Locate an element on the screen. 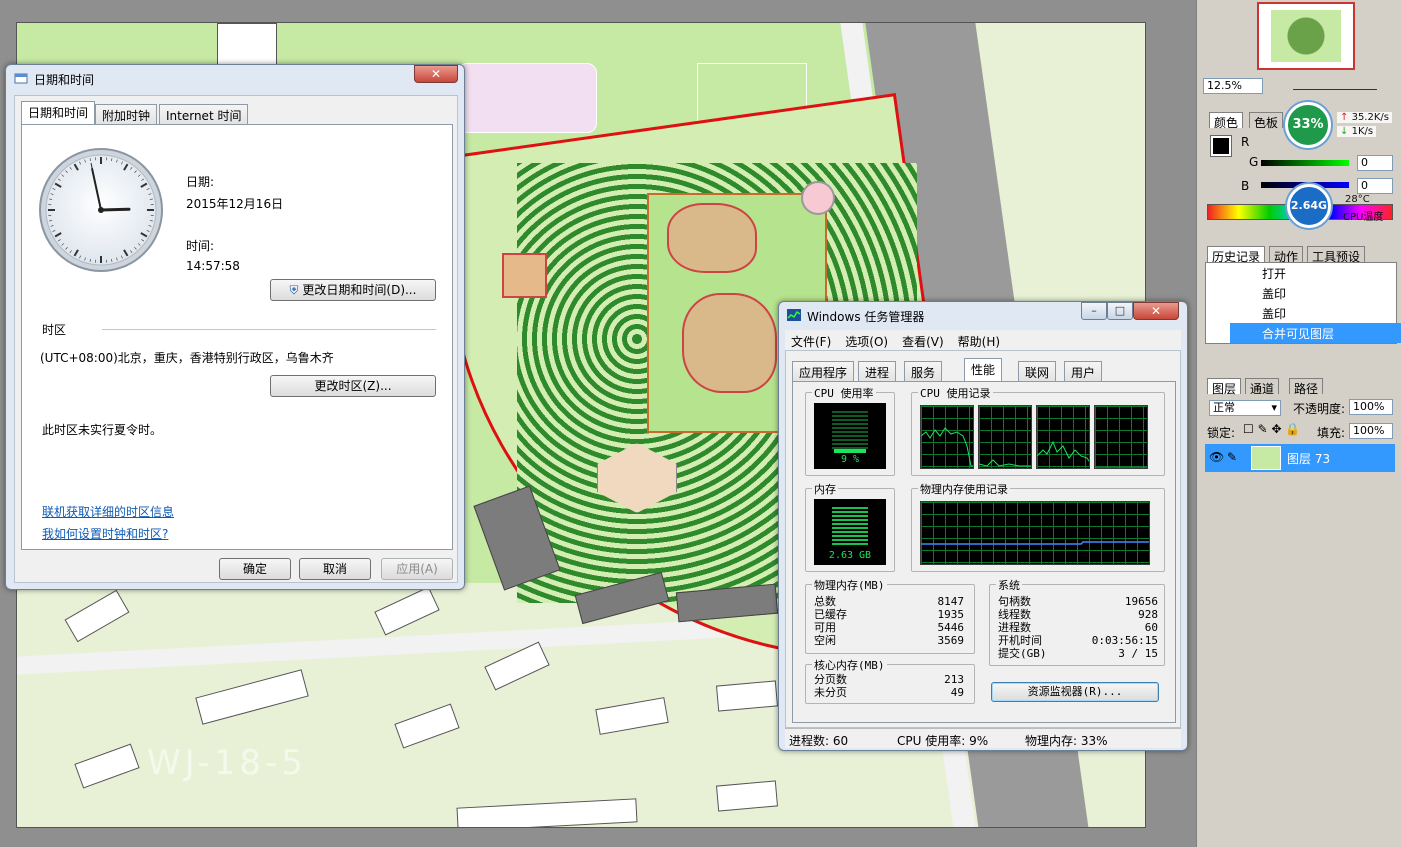 The image size is (1401, 847). tab-networking: 联网 is located at coordinates (1037, 371).